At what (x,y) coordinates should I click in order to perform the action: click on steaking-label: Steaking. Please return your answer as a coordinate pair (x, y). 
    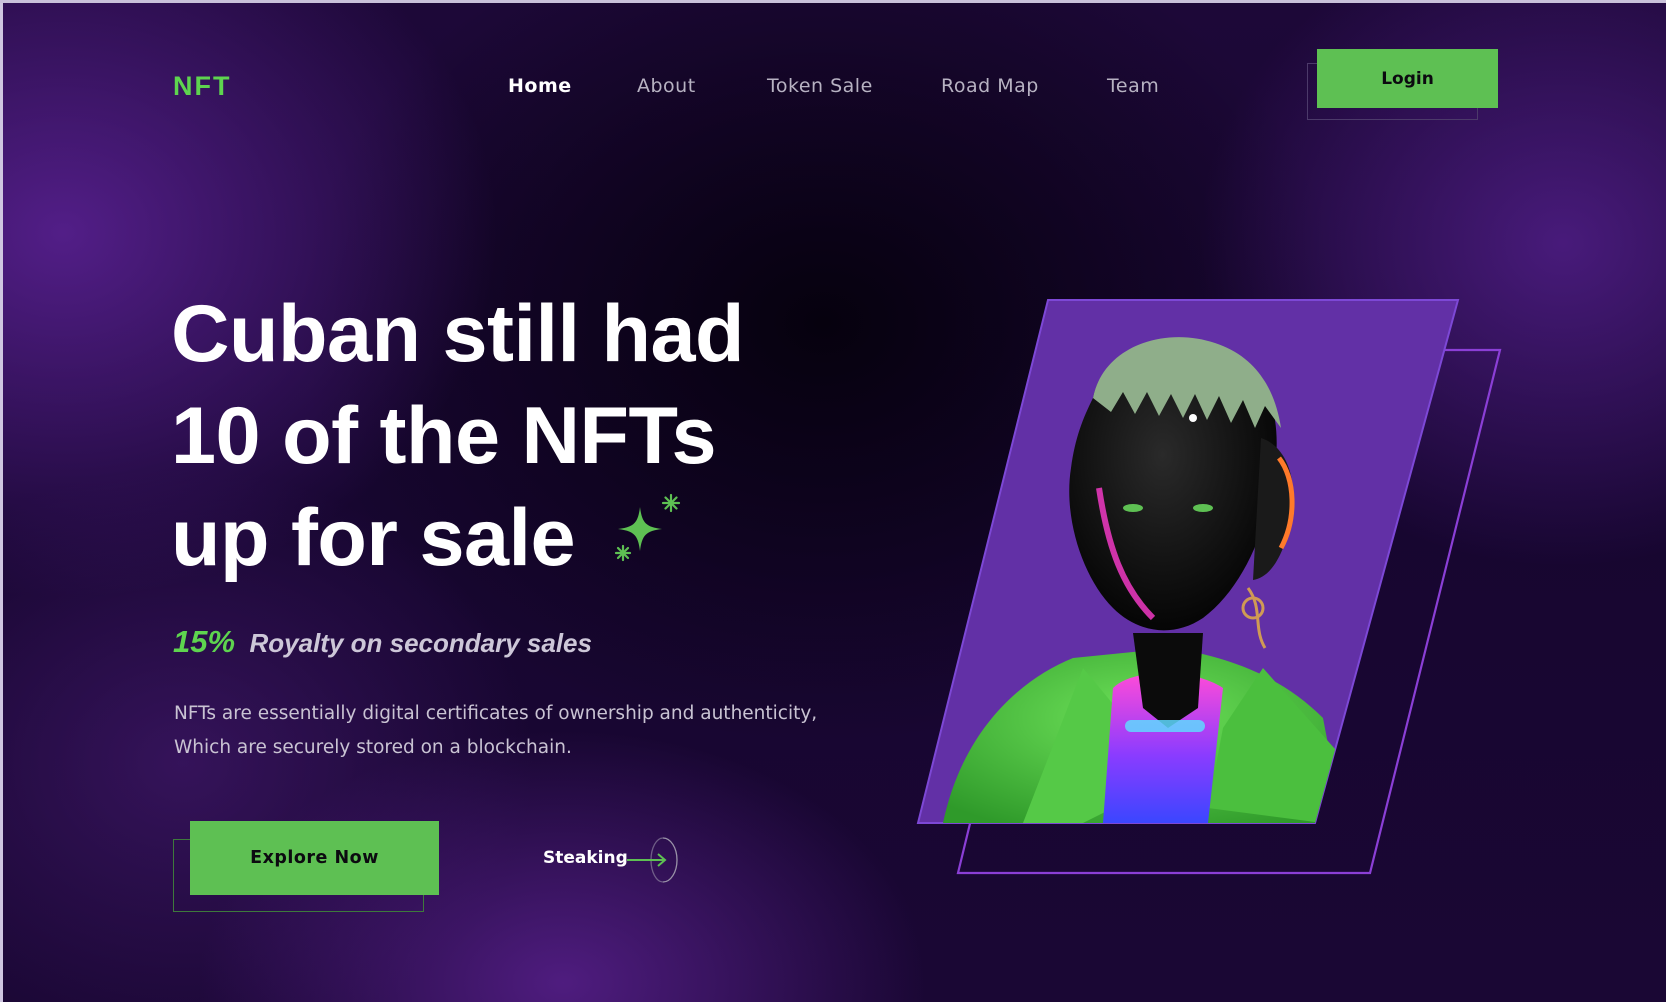
    Looking at the image, I should click on (585, 858).